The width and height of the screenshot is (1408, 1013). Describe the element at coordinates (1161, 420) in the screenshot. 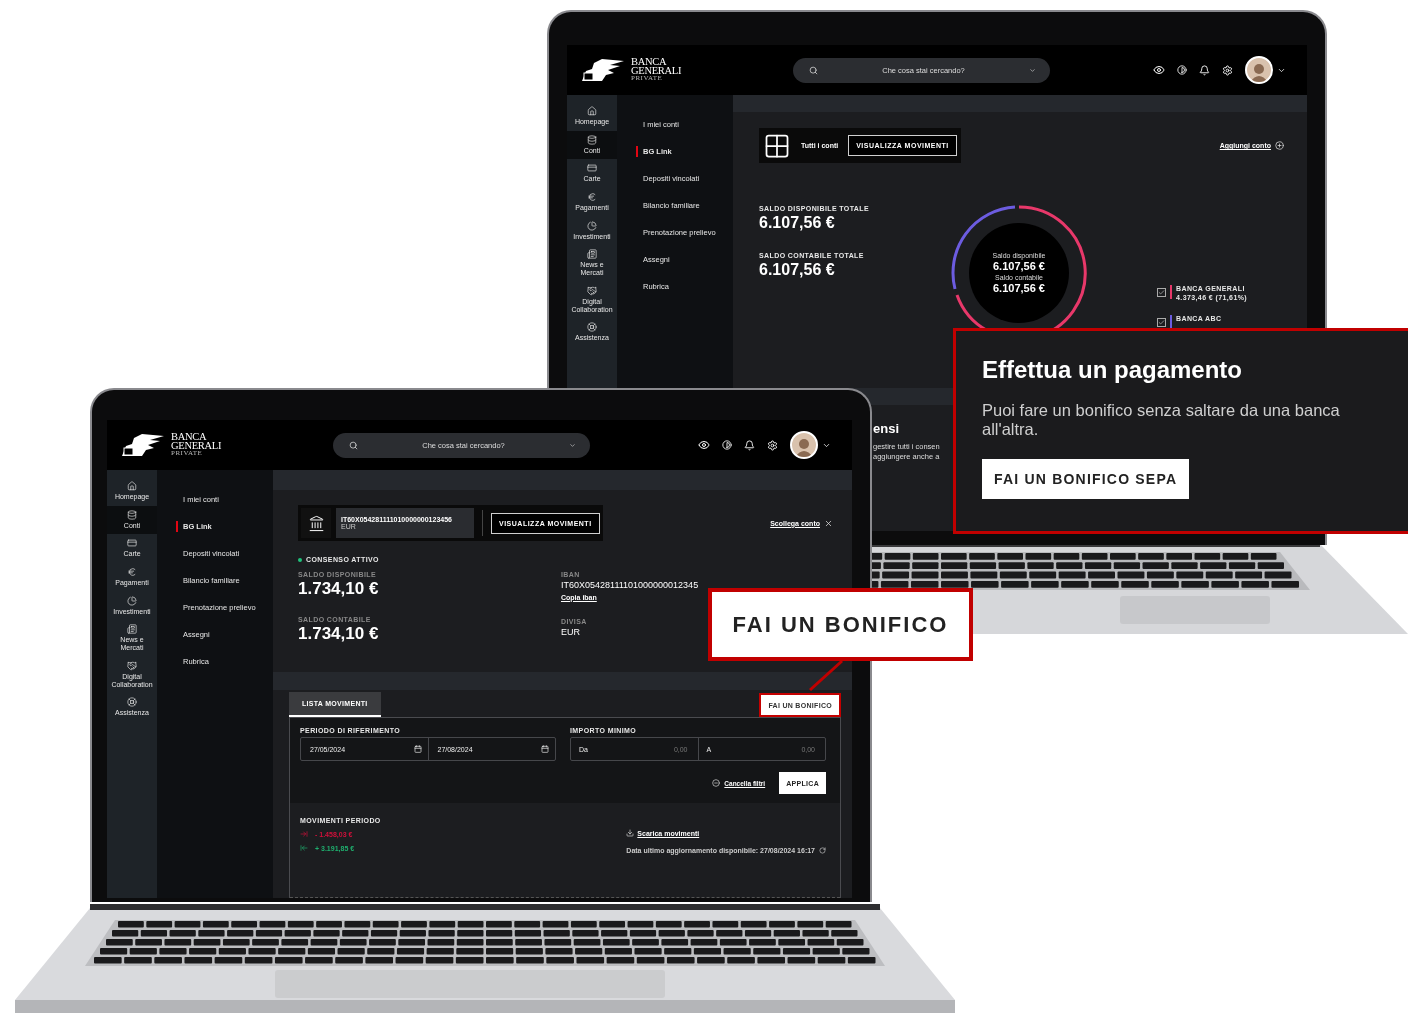

I see `popup-text: Puoi fare un bonifico senza saltare da una banca all'altra.` at that location.